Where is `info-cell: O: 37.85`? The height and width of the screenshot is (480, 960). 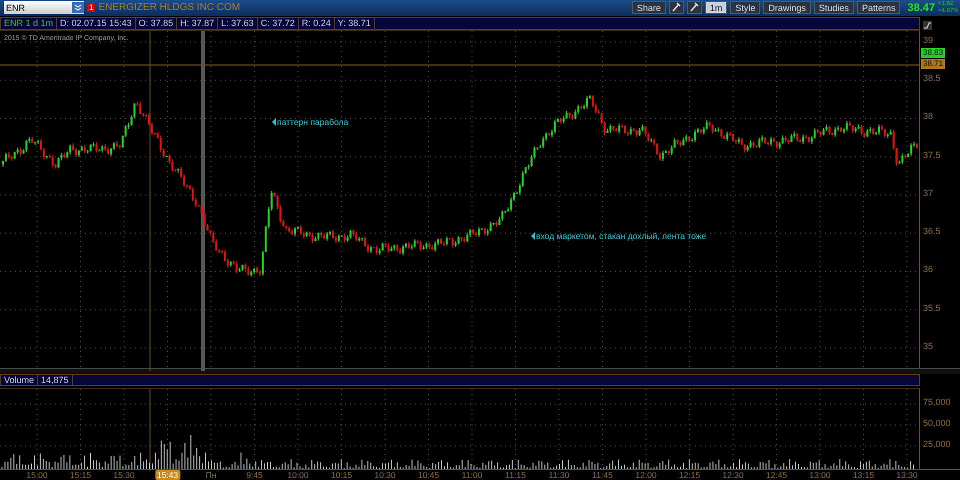 info-cell: O: 37.85 is located at coordinates (157, 23).